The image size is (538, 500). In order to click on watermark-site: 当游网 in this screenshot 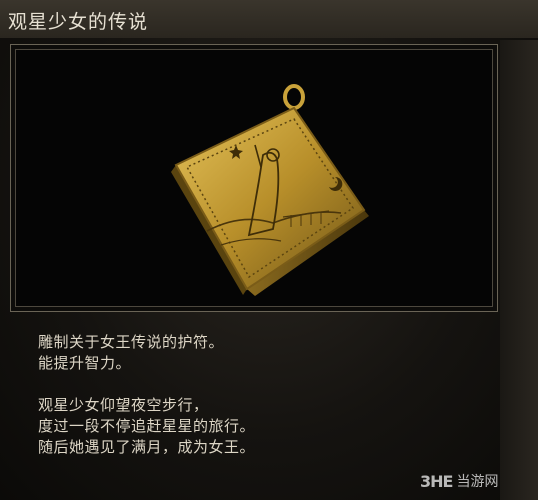, I will do `click(477, 482)`.